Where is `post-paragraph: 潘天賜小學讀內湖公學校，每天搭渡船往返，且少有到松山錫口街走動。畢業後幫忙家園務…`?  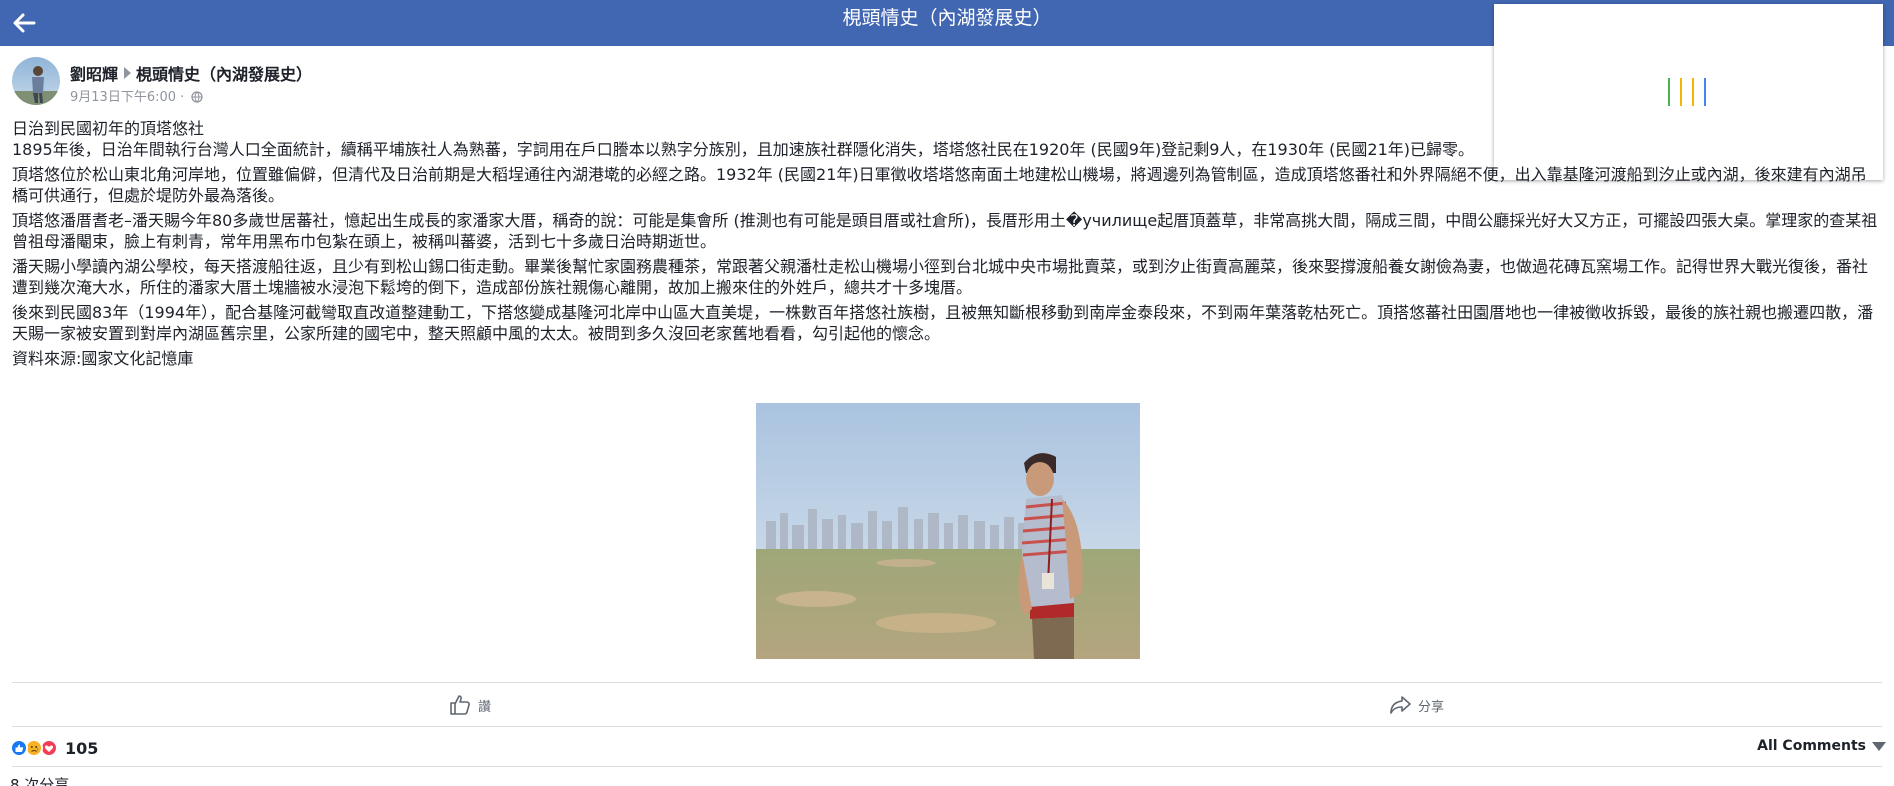
post-paragraph: 潘天賜小學讀內湖公學校，每天搭渡船往返，且少有到松山錫口街走動。畢業後幫忙家園務… is located at coordinates (940, 277).